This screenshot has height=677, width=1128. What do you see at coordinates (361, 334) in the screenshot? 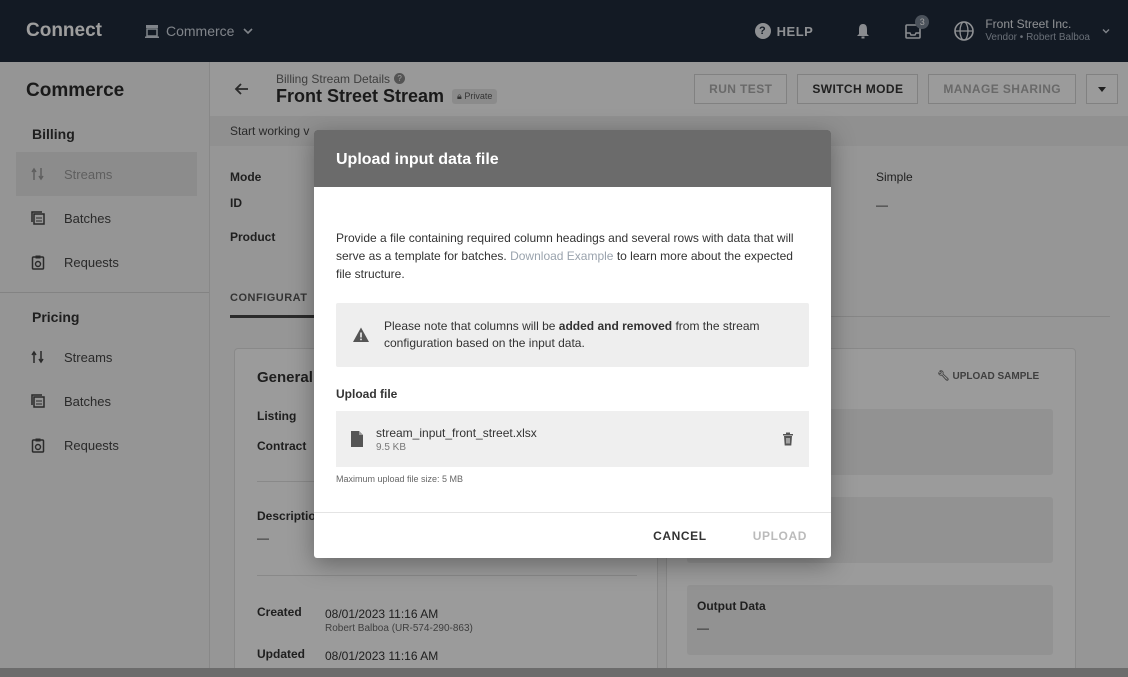
I see `warning-icon` at bounding box center [361, 334].